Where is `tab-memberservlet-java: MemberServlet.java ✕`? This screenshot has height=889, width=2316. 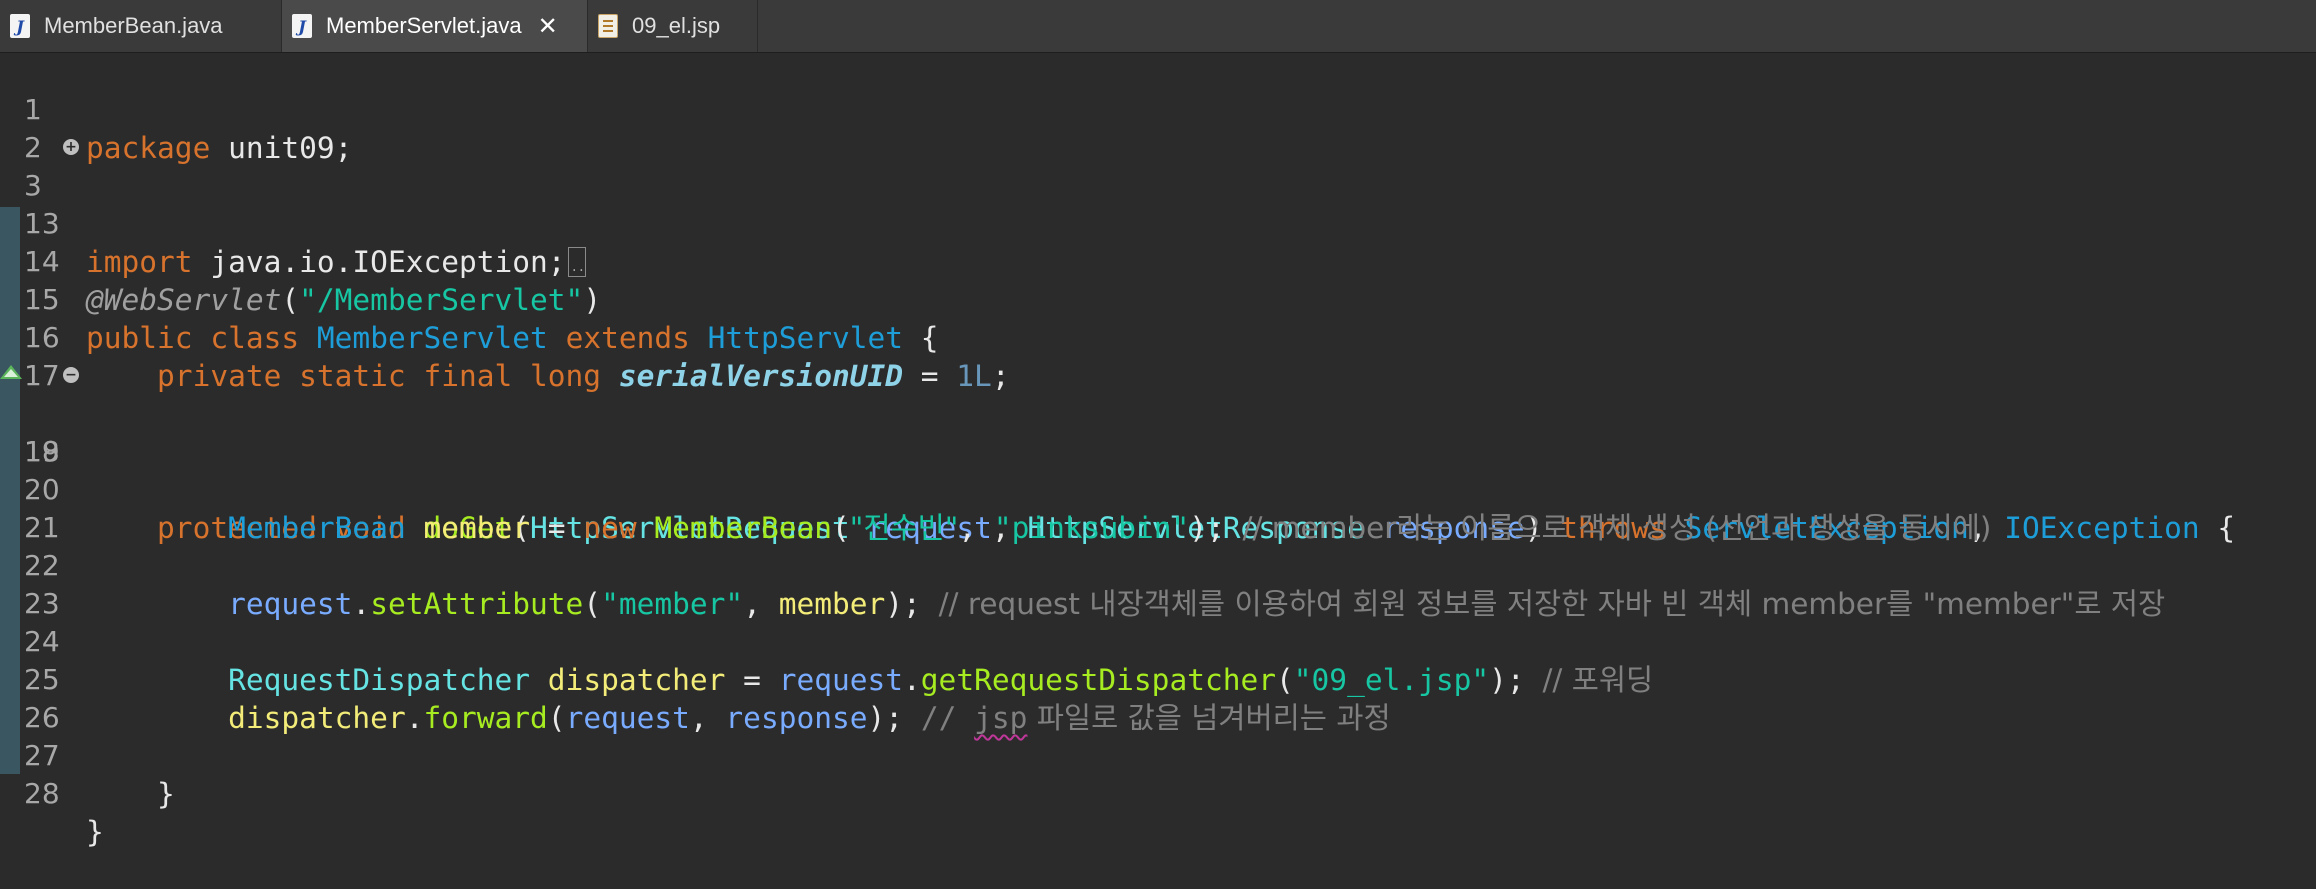 tab-memberservlet-java: MemberServlet.java ✕ is located at coordinates (435, 26).